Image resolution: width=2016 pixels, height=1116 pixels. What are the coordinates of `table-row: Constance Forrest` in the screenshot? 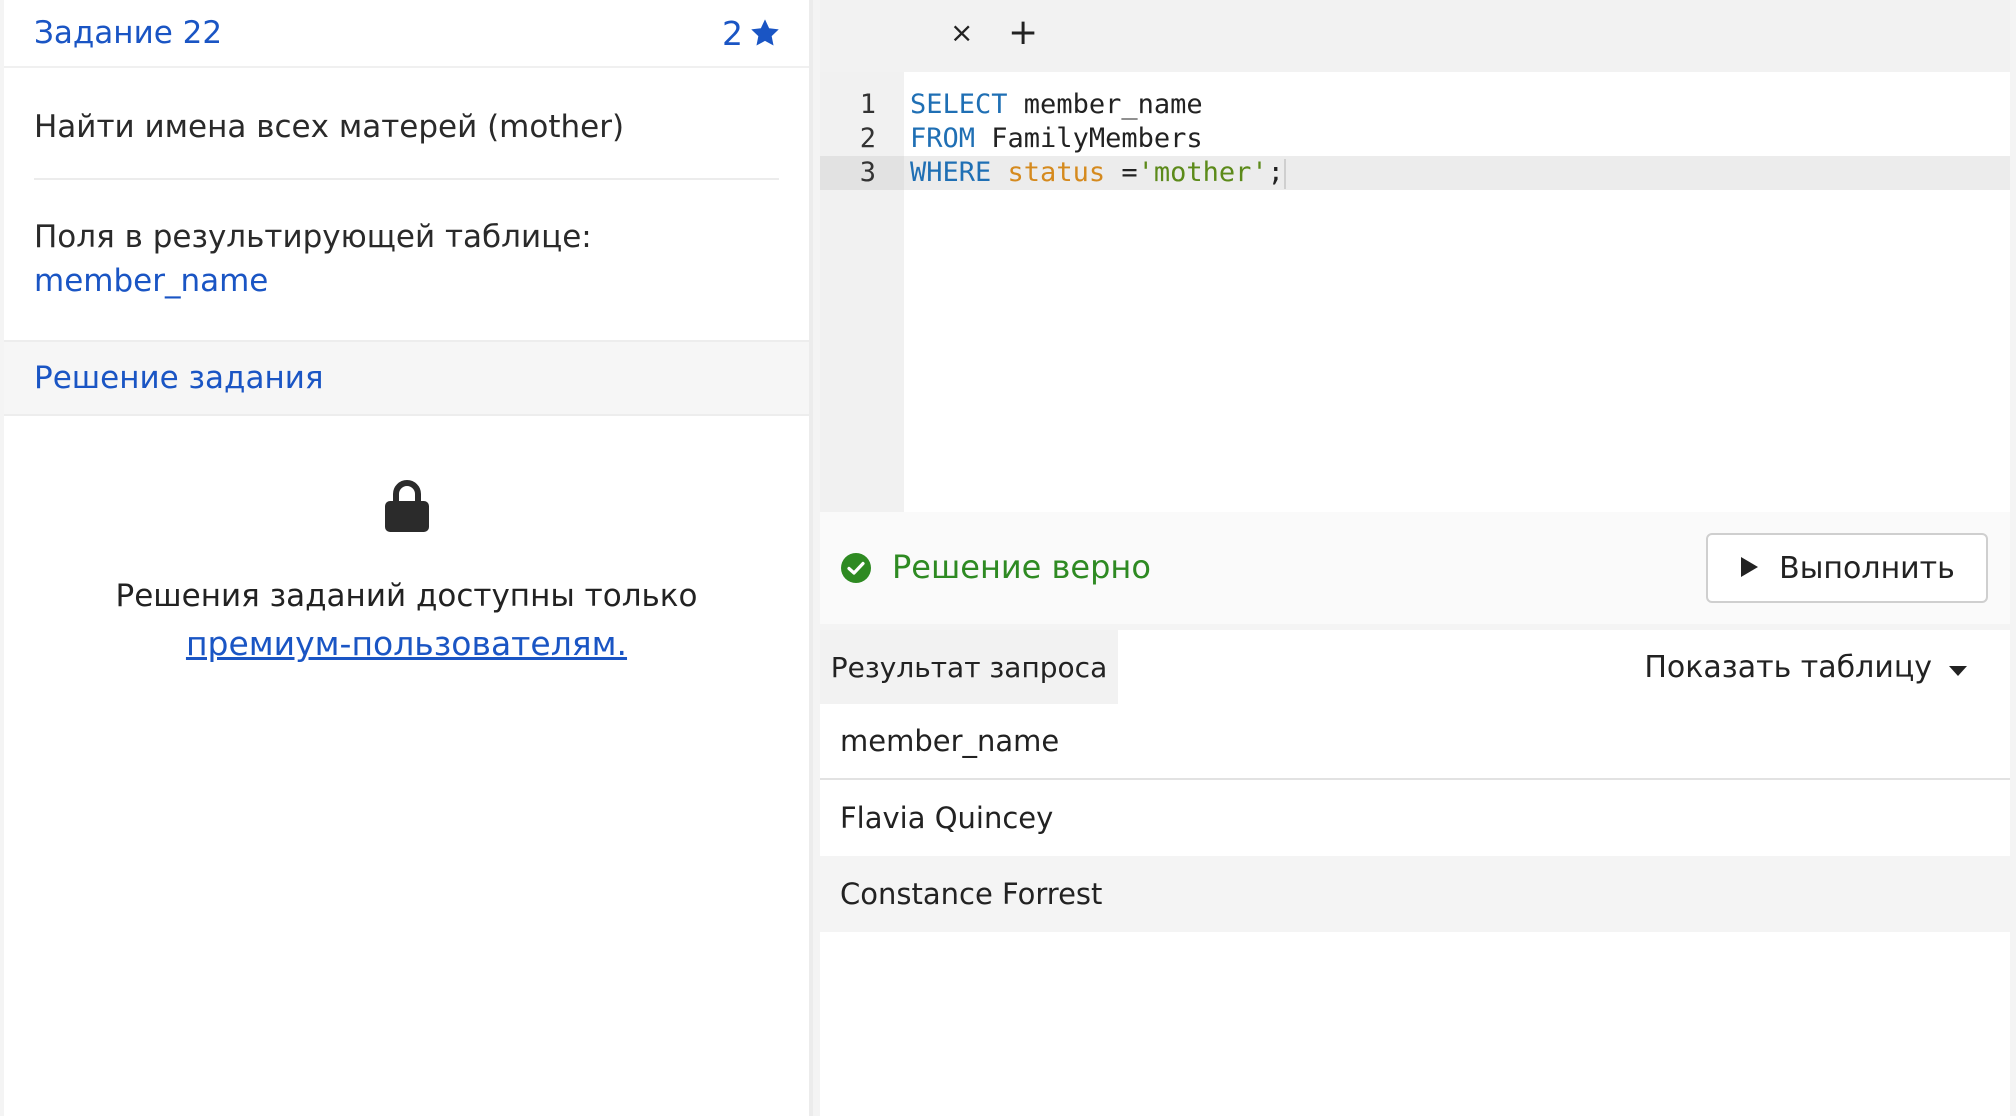 It's located at (1415, 894).